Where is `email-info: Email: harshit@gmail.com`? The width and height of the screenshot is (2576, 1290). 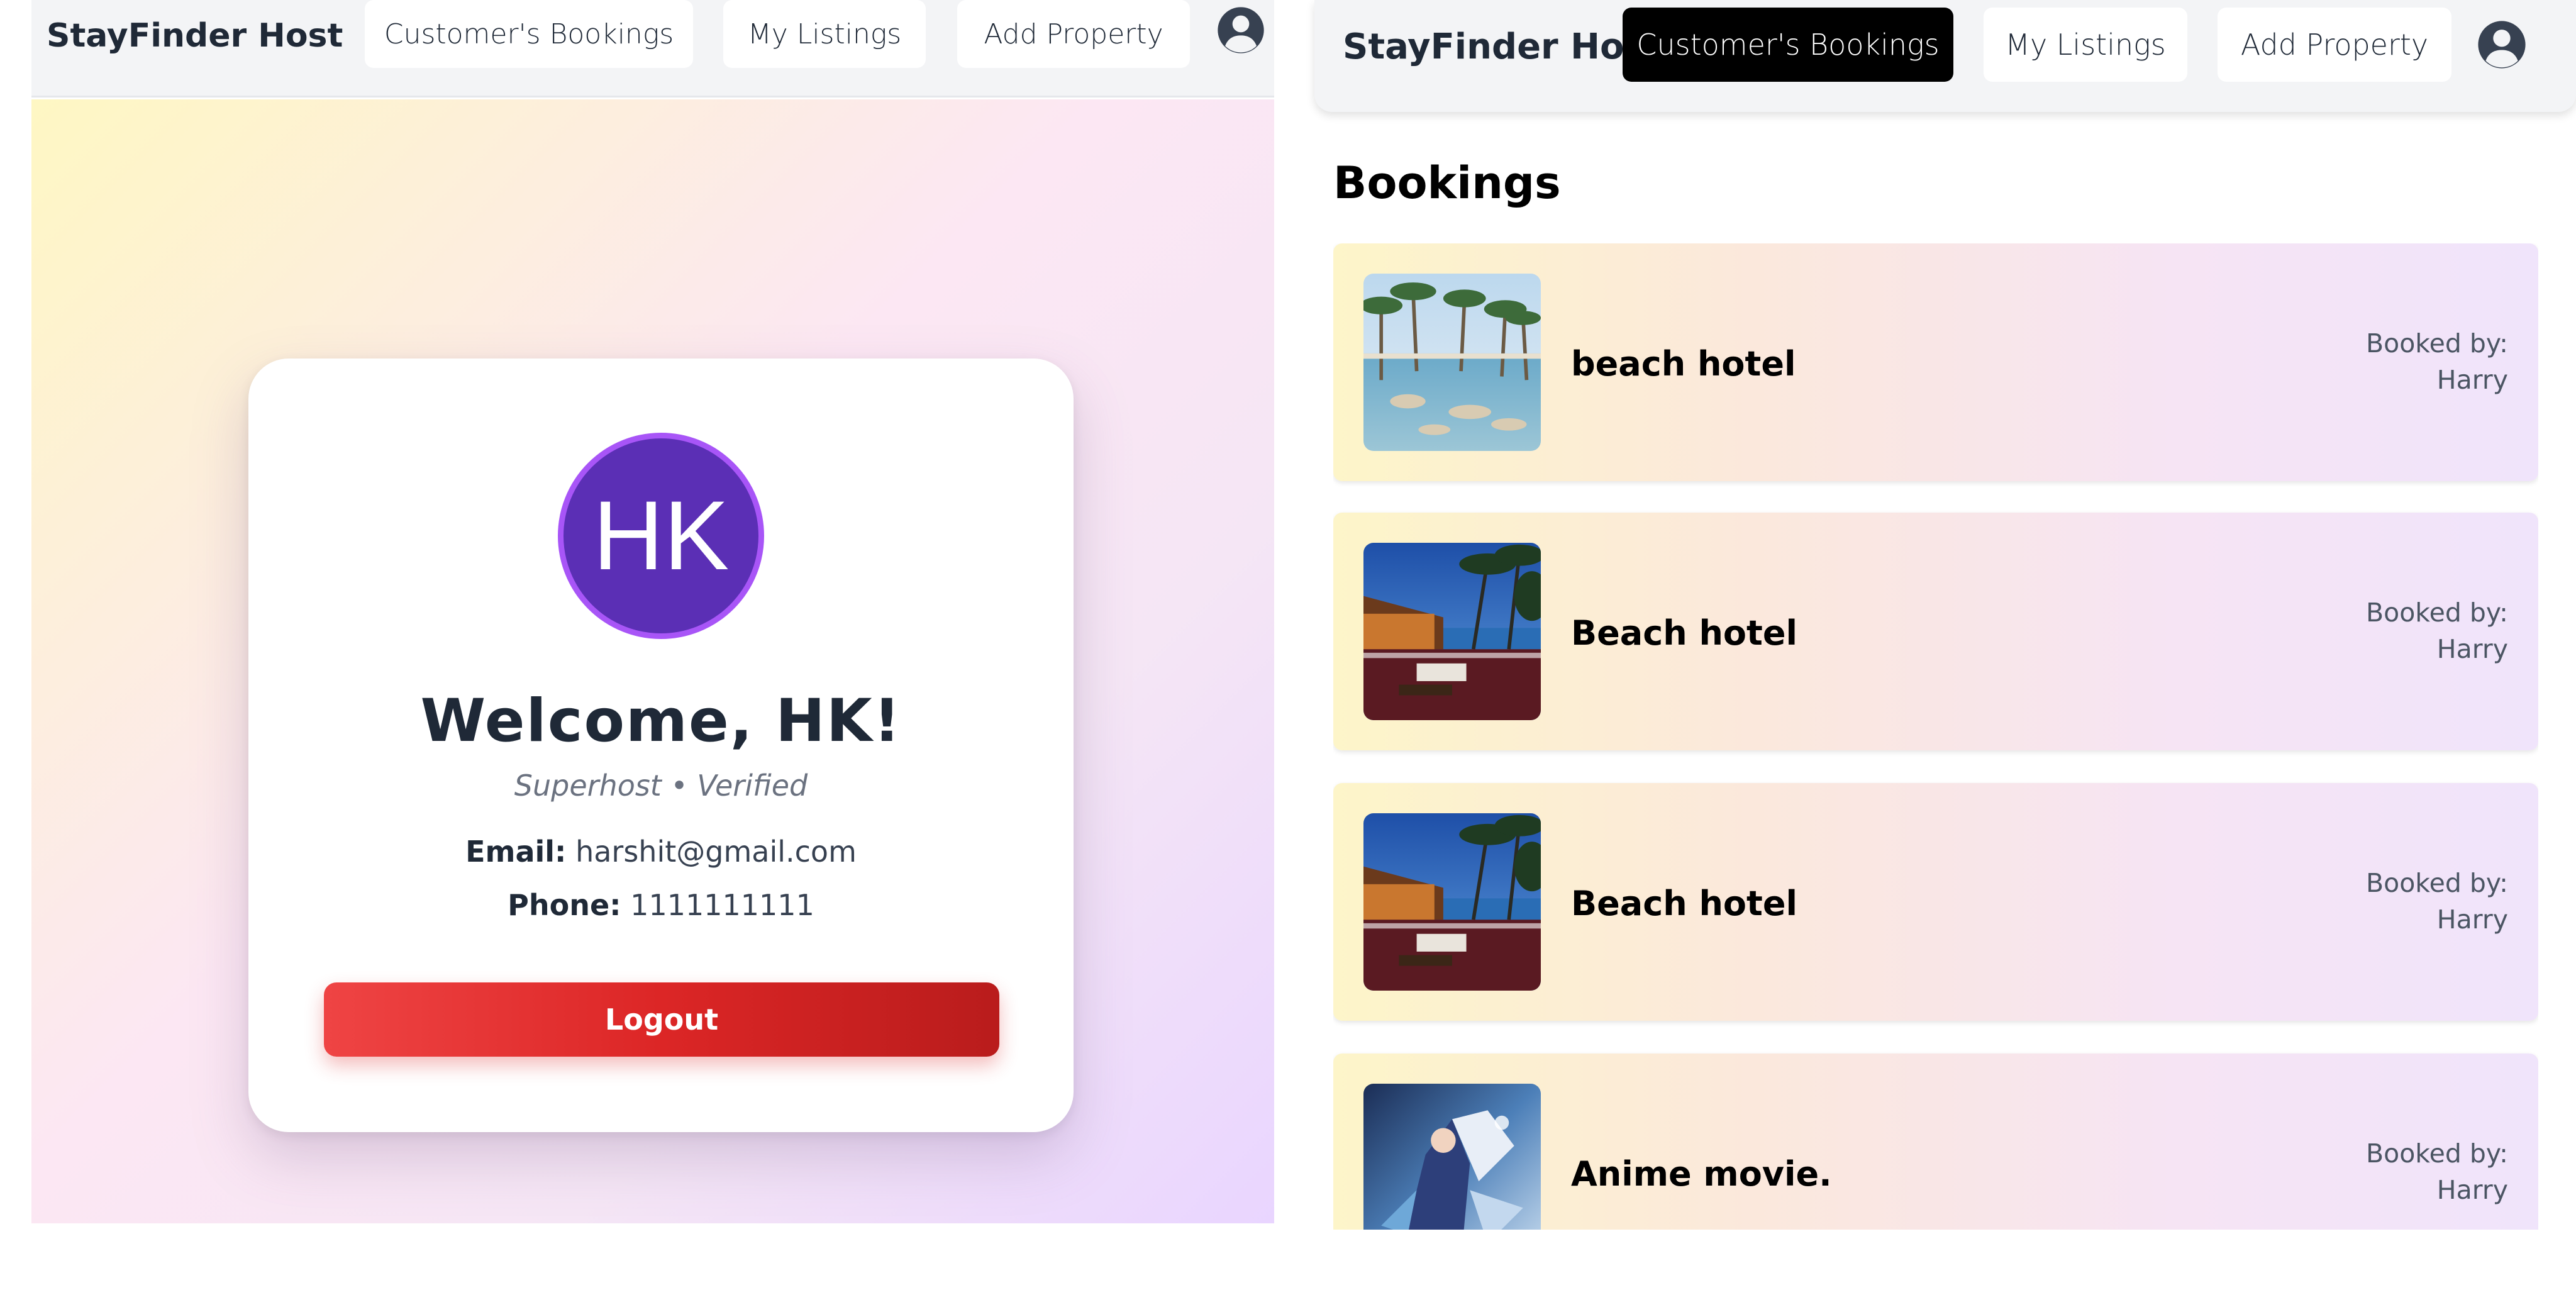
email-info: Email: harshit@gmail.com is located at coordinates (661, 852).